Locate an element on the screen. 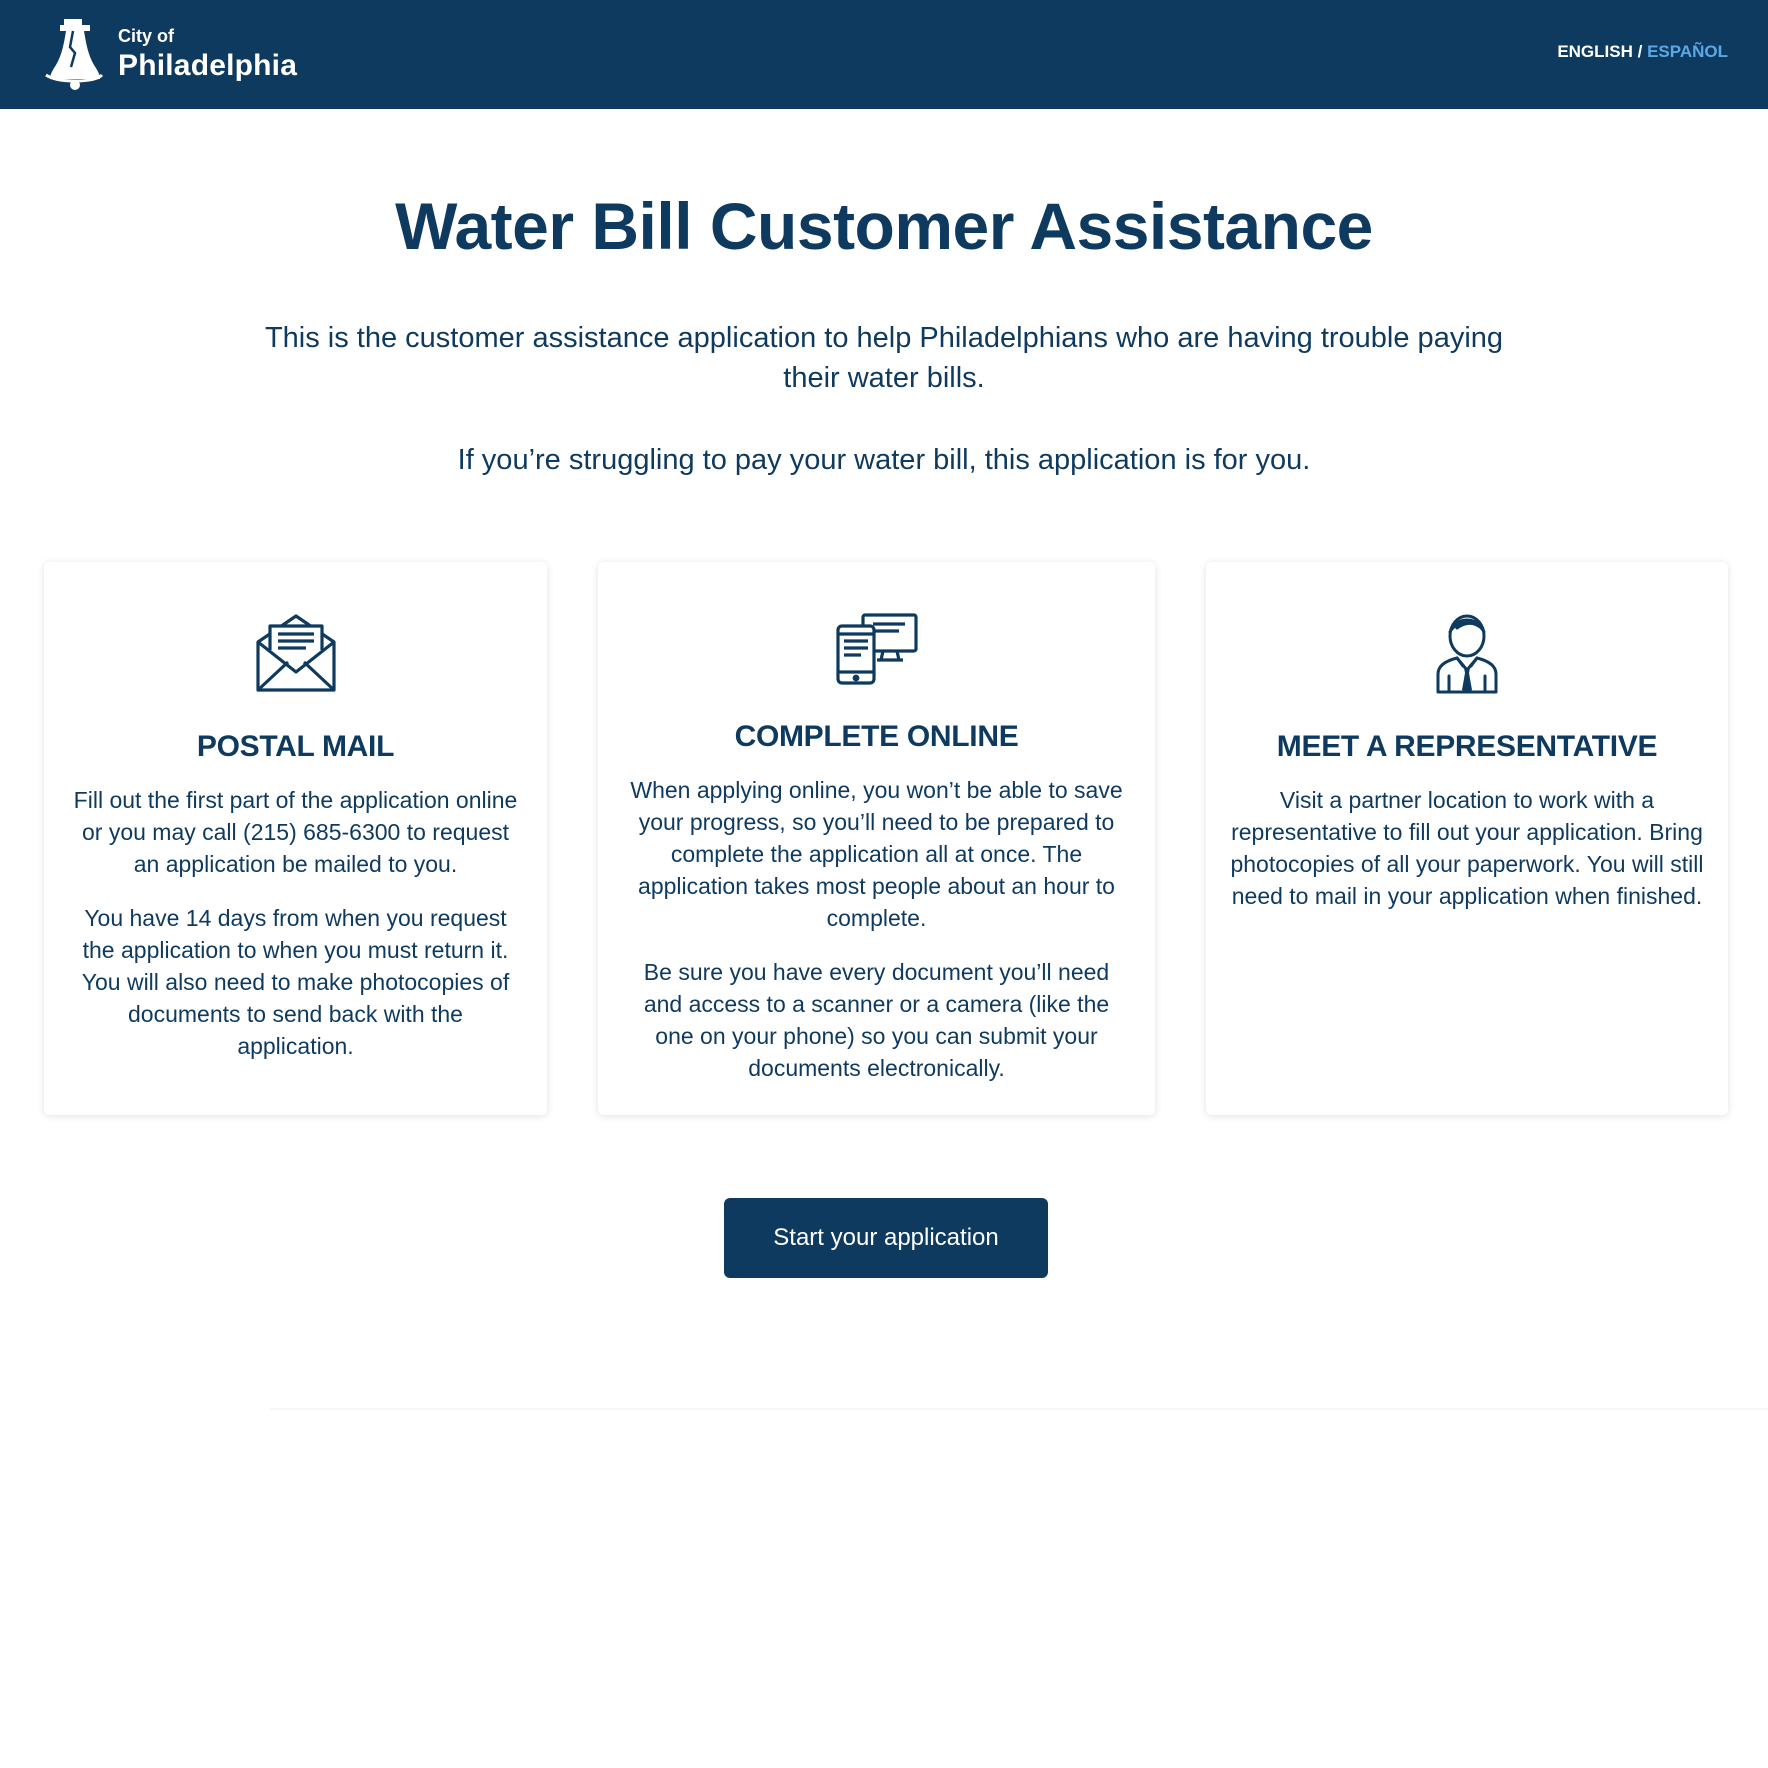  lang-spanish-link: ESPAÑOL is located at coordinates (1687, 51).